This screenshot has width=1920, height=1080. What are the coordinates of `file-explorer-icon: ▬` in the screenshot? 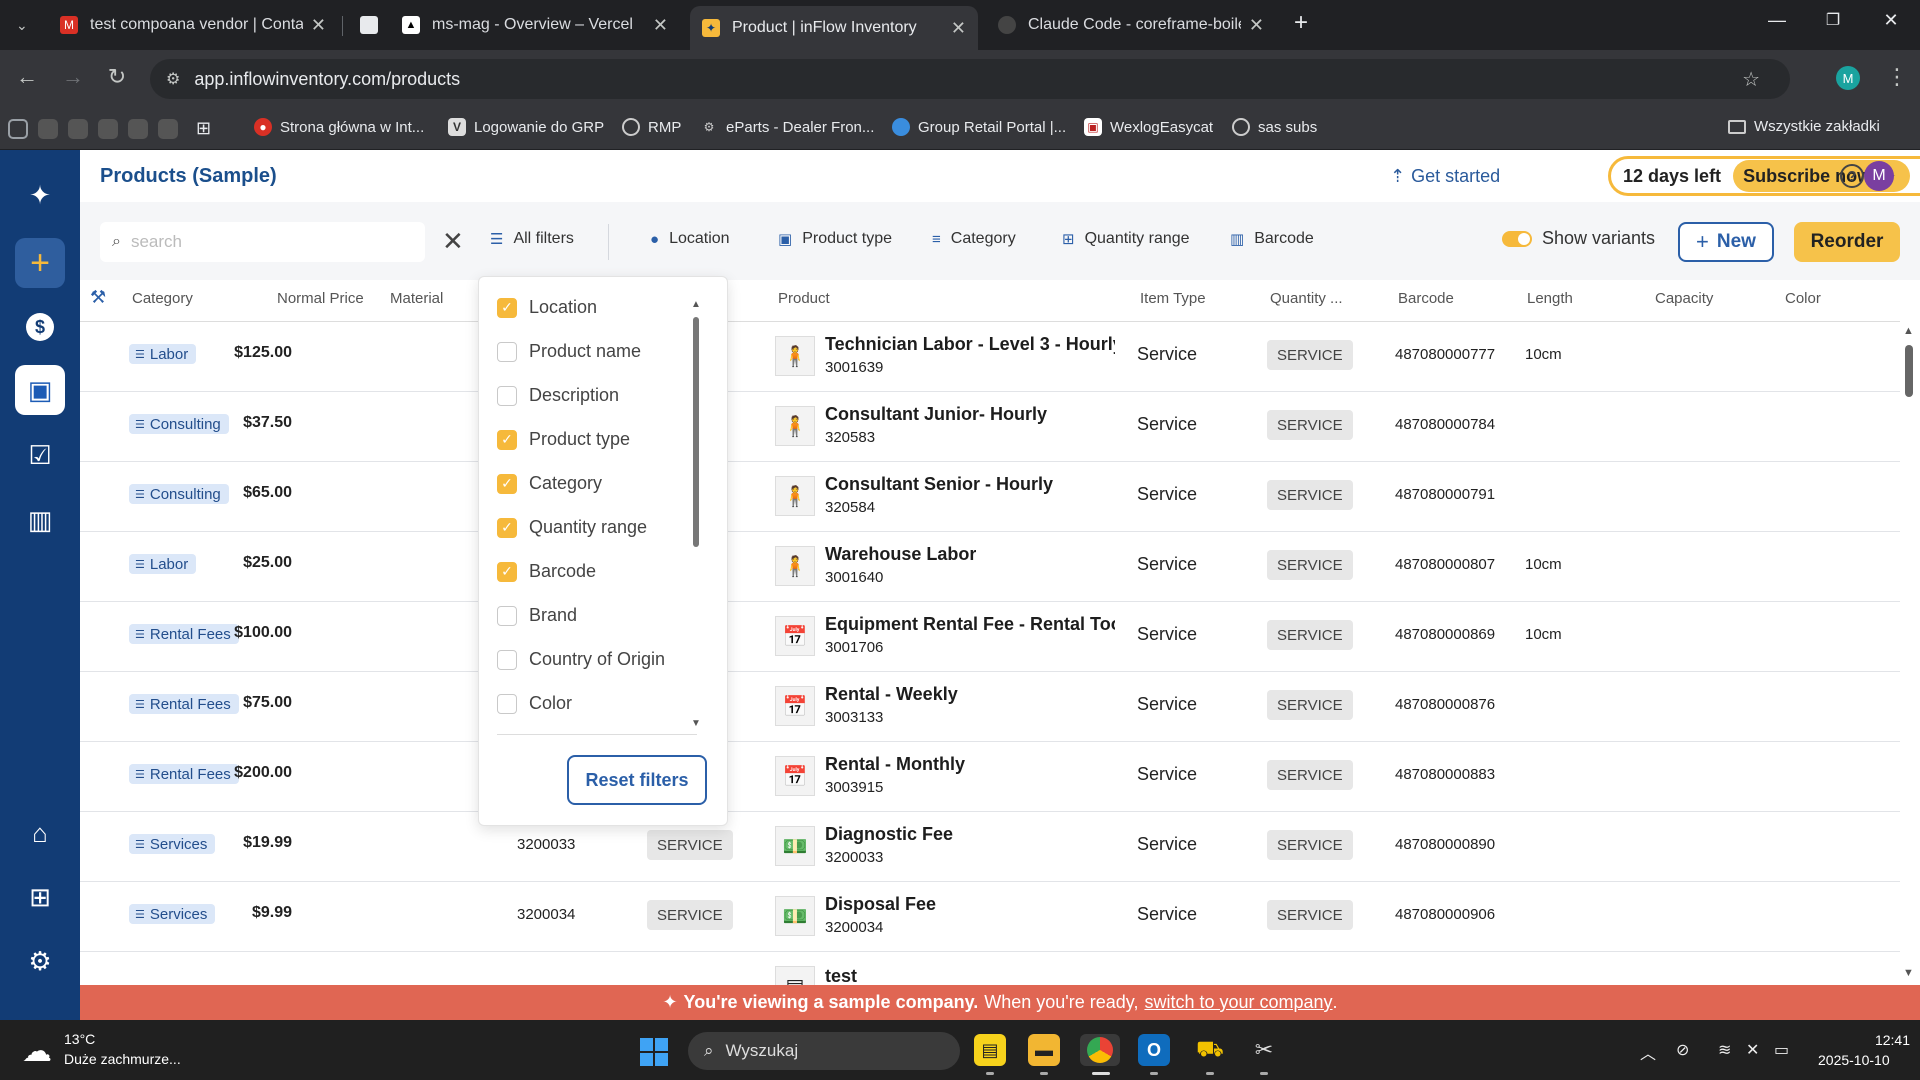 It's located at (1044, 1050).